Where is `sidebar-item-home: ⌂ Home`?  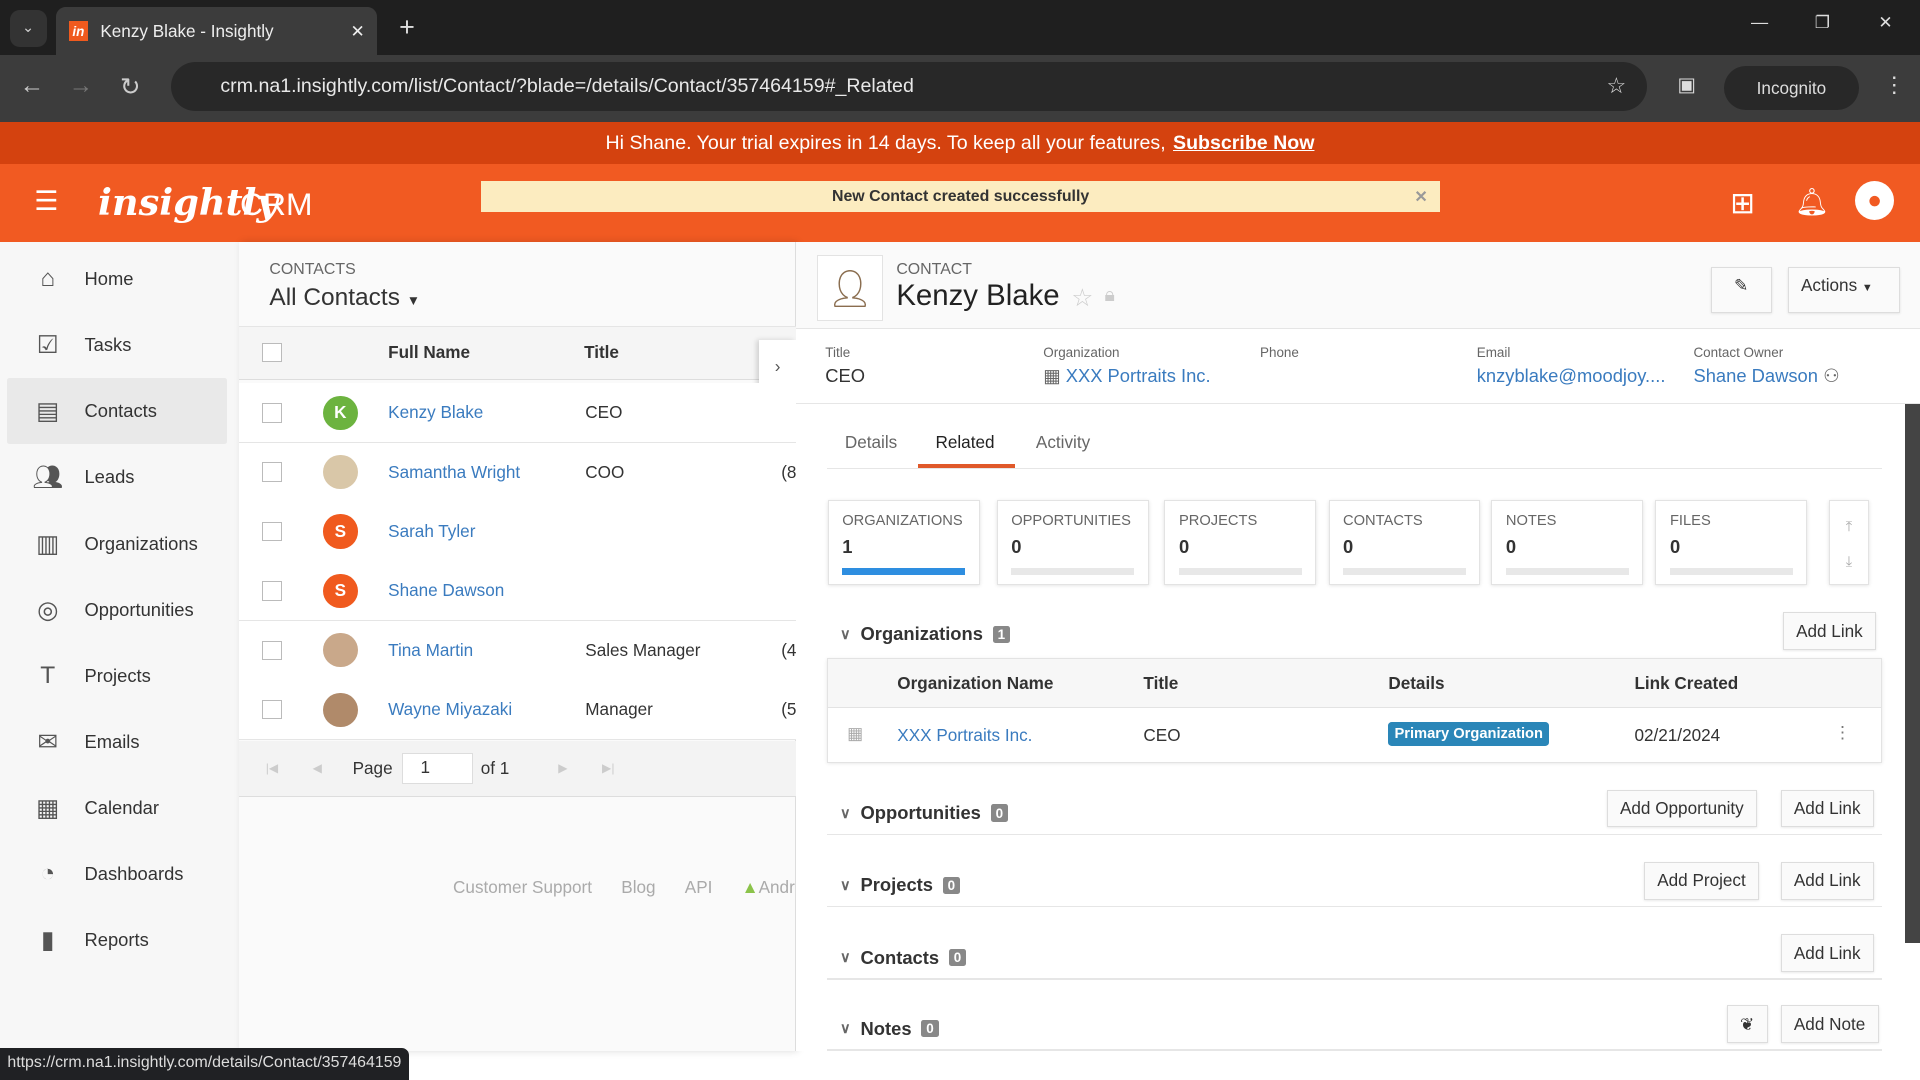
sidebar-item-home: ⌂ Home is located at coordinates (119, 279).